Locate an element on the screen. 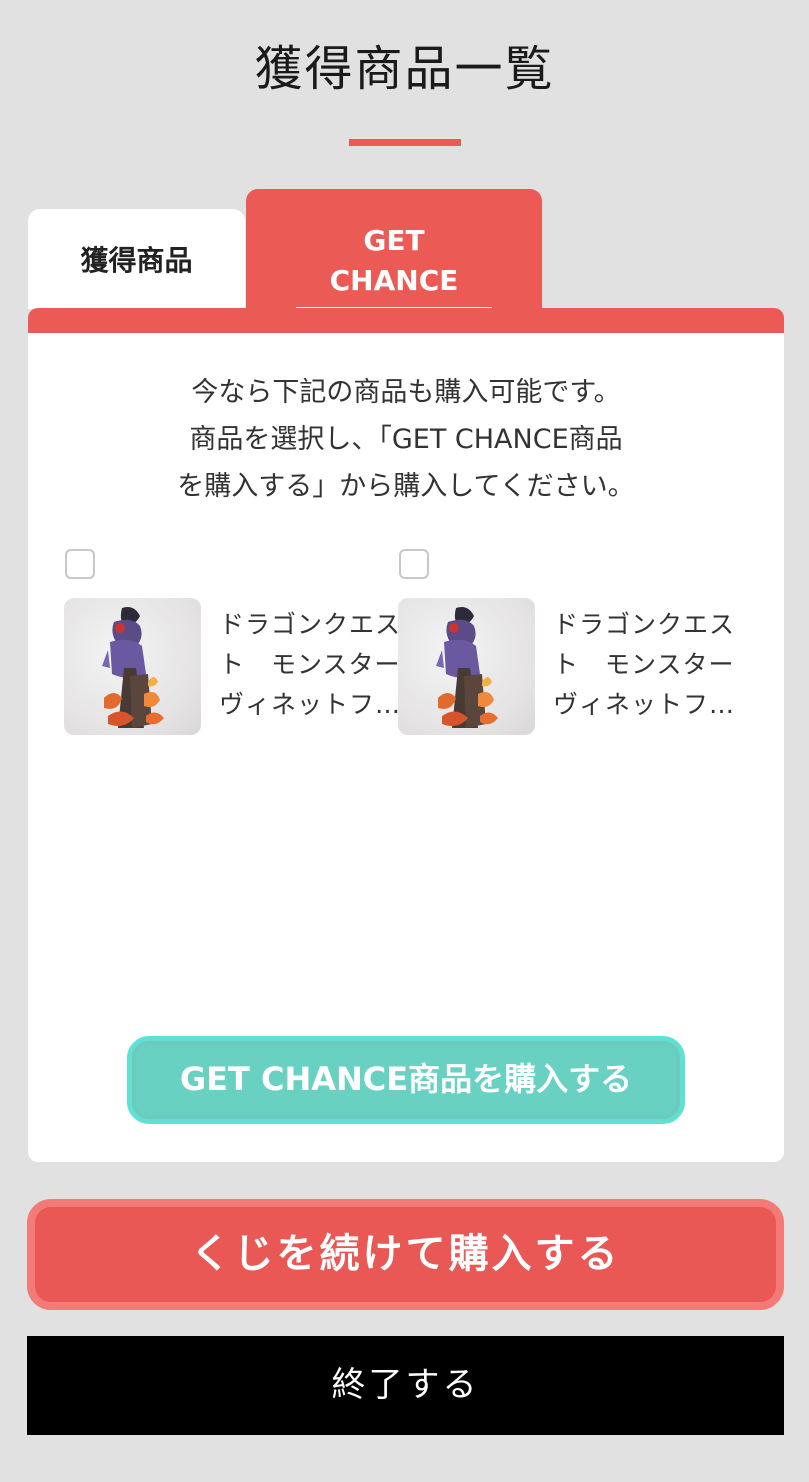 The width and height of the screenshot is (809, 1482). continue-kuji-purchase-button: くじを続けて購入する is located at coordinates (405, 1254).